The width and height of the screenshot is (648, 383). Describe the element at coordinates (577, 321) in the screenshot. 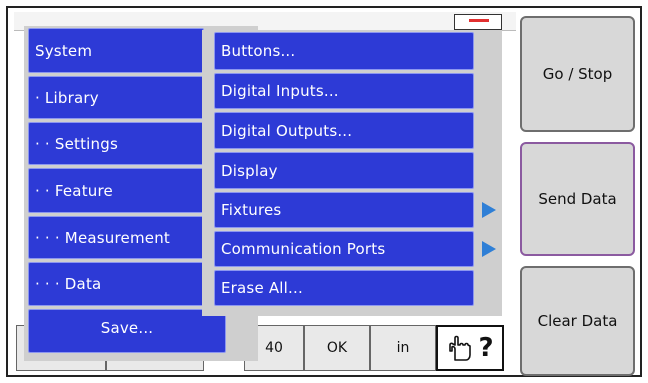

I see `clear-data-button: Clear Data` at that location.